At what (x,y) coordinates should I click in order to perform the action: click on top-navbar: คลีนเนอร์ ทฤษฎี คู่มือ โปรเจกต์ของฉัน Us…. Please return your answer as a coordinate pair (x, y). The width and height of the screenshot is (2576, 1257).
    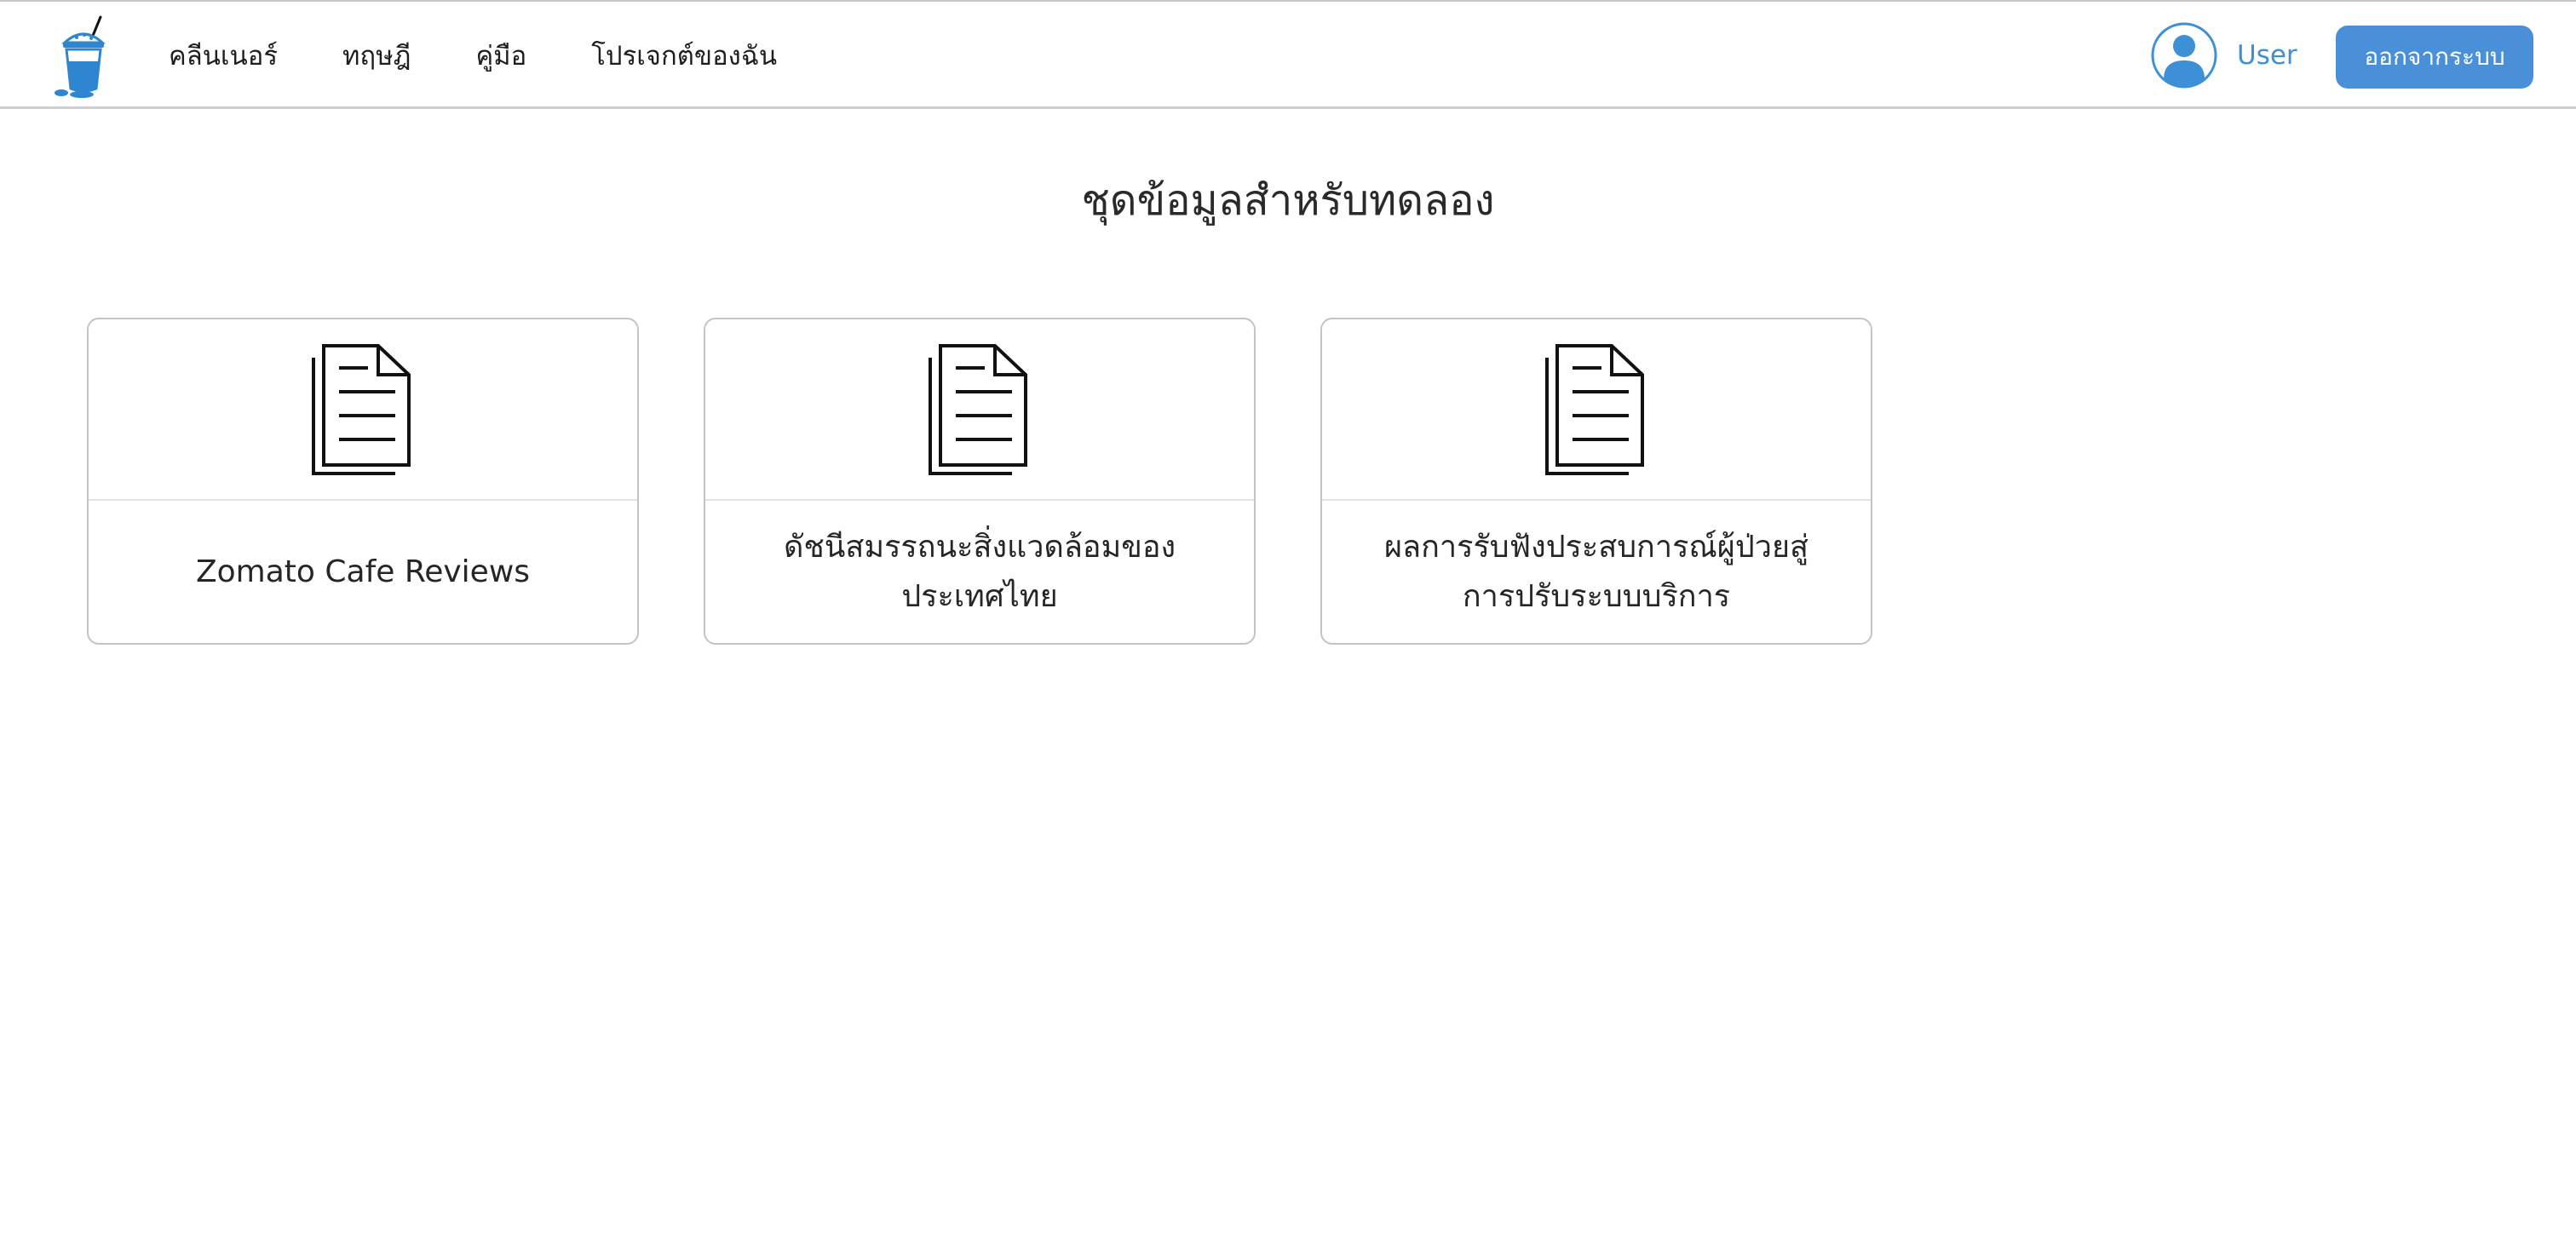
    Looking at the image, I should click on (1288, 54).